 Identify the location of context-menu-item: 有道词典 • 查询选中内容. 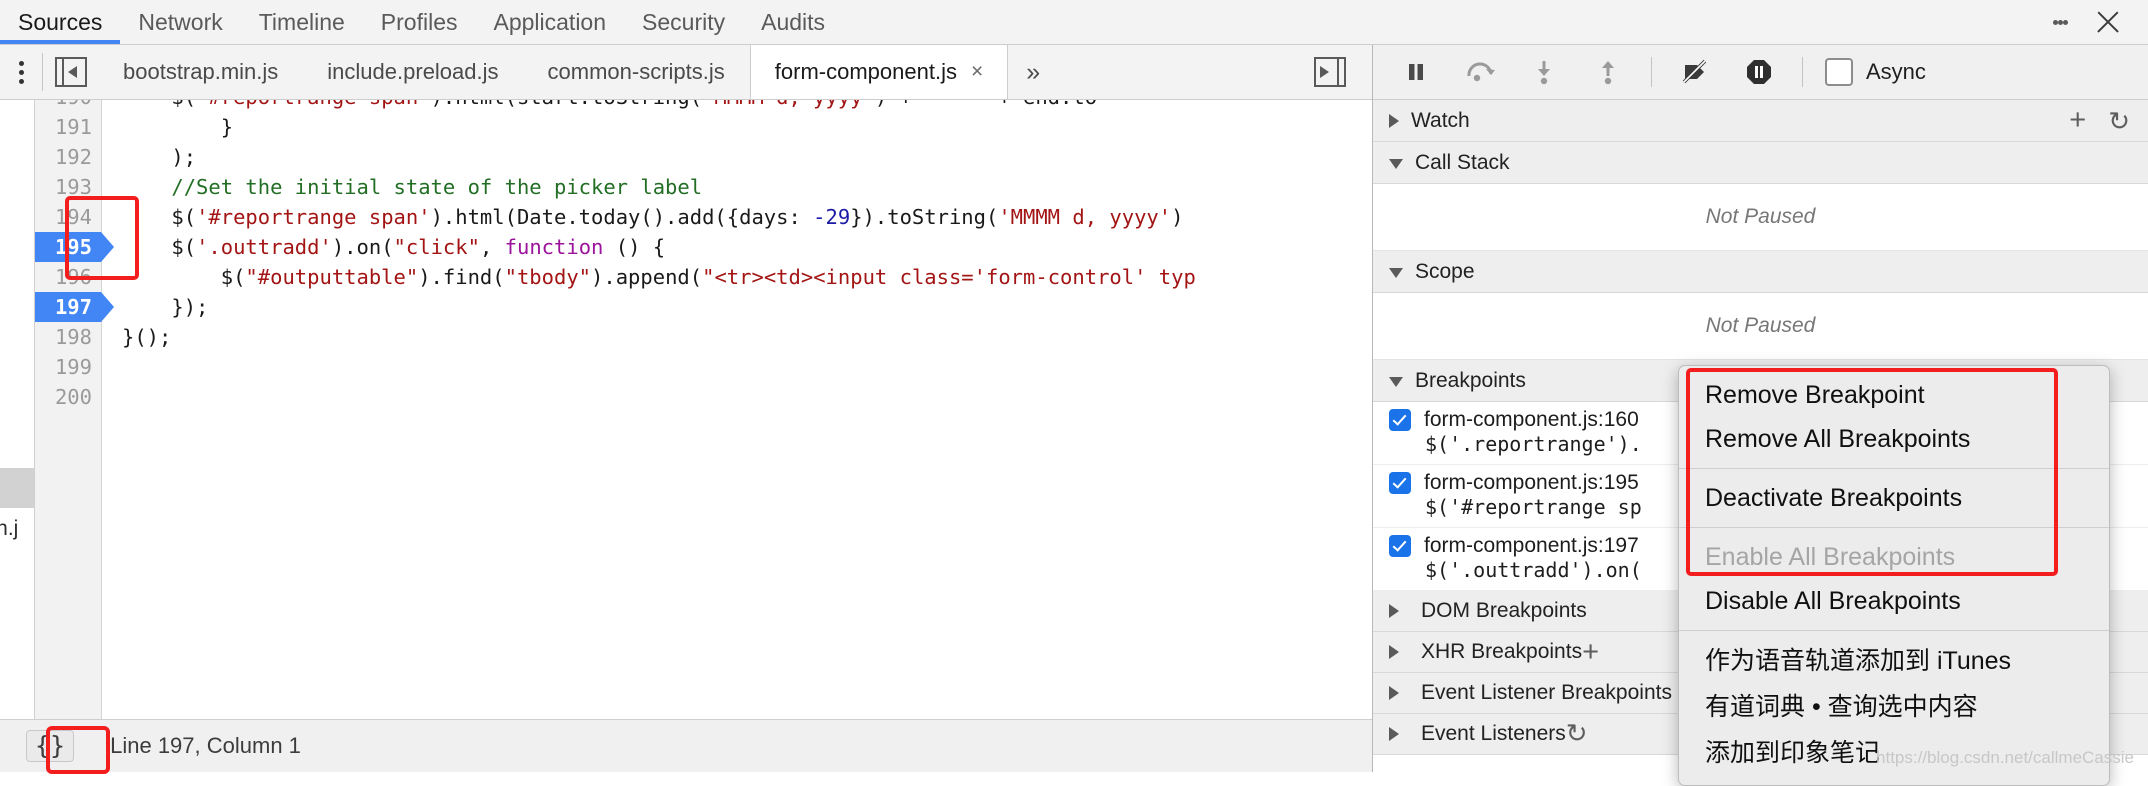
(1894, 707).